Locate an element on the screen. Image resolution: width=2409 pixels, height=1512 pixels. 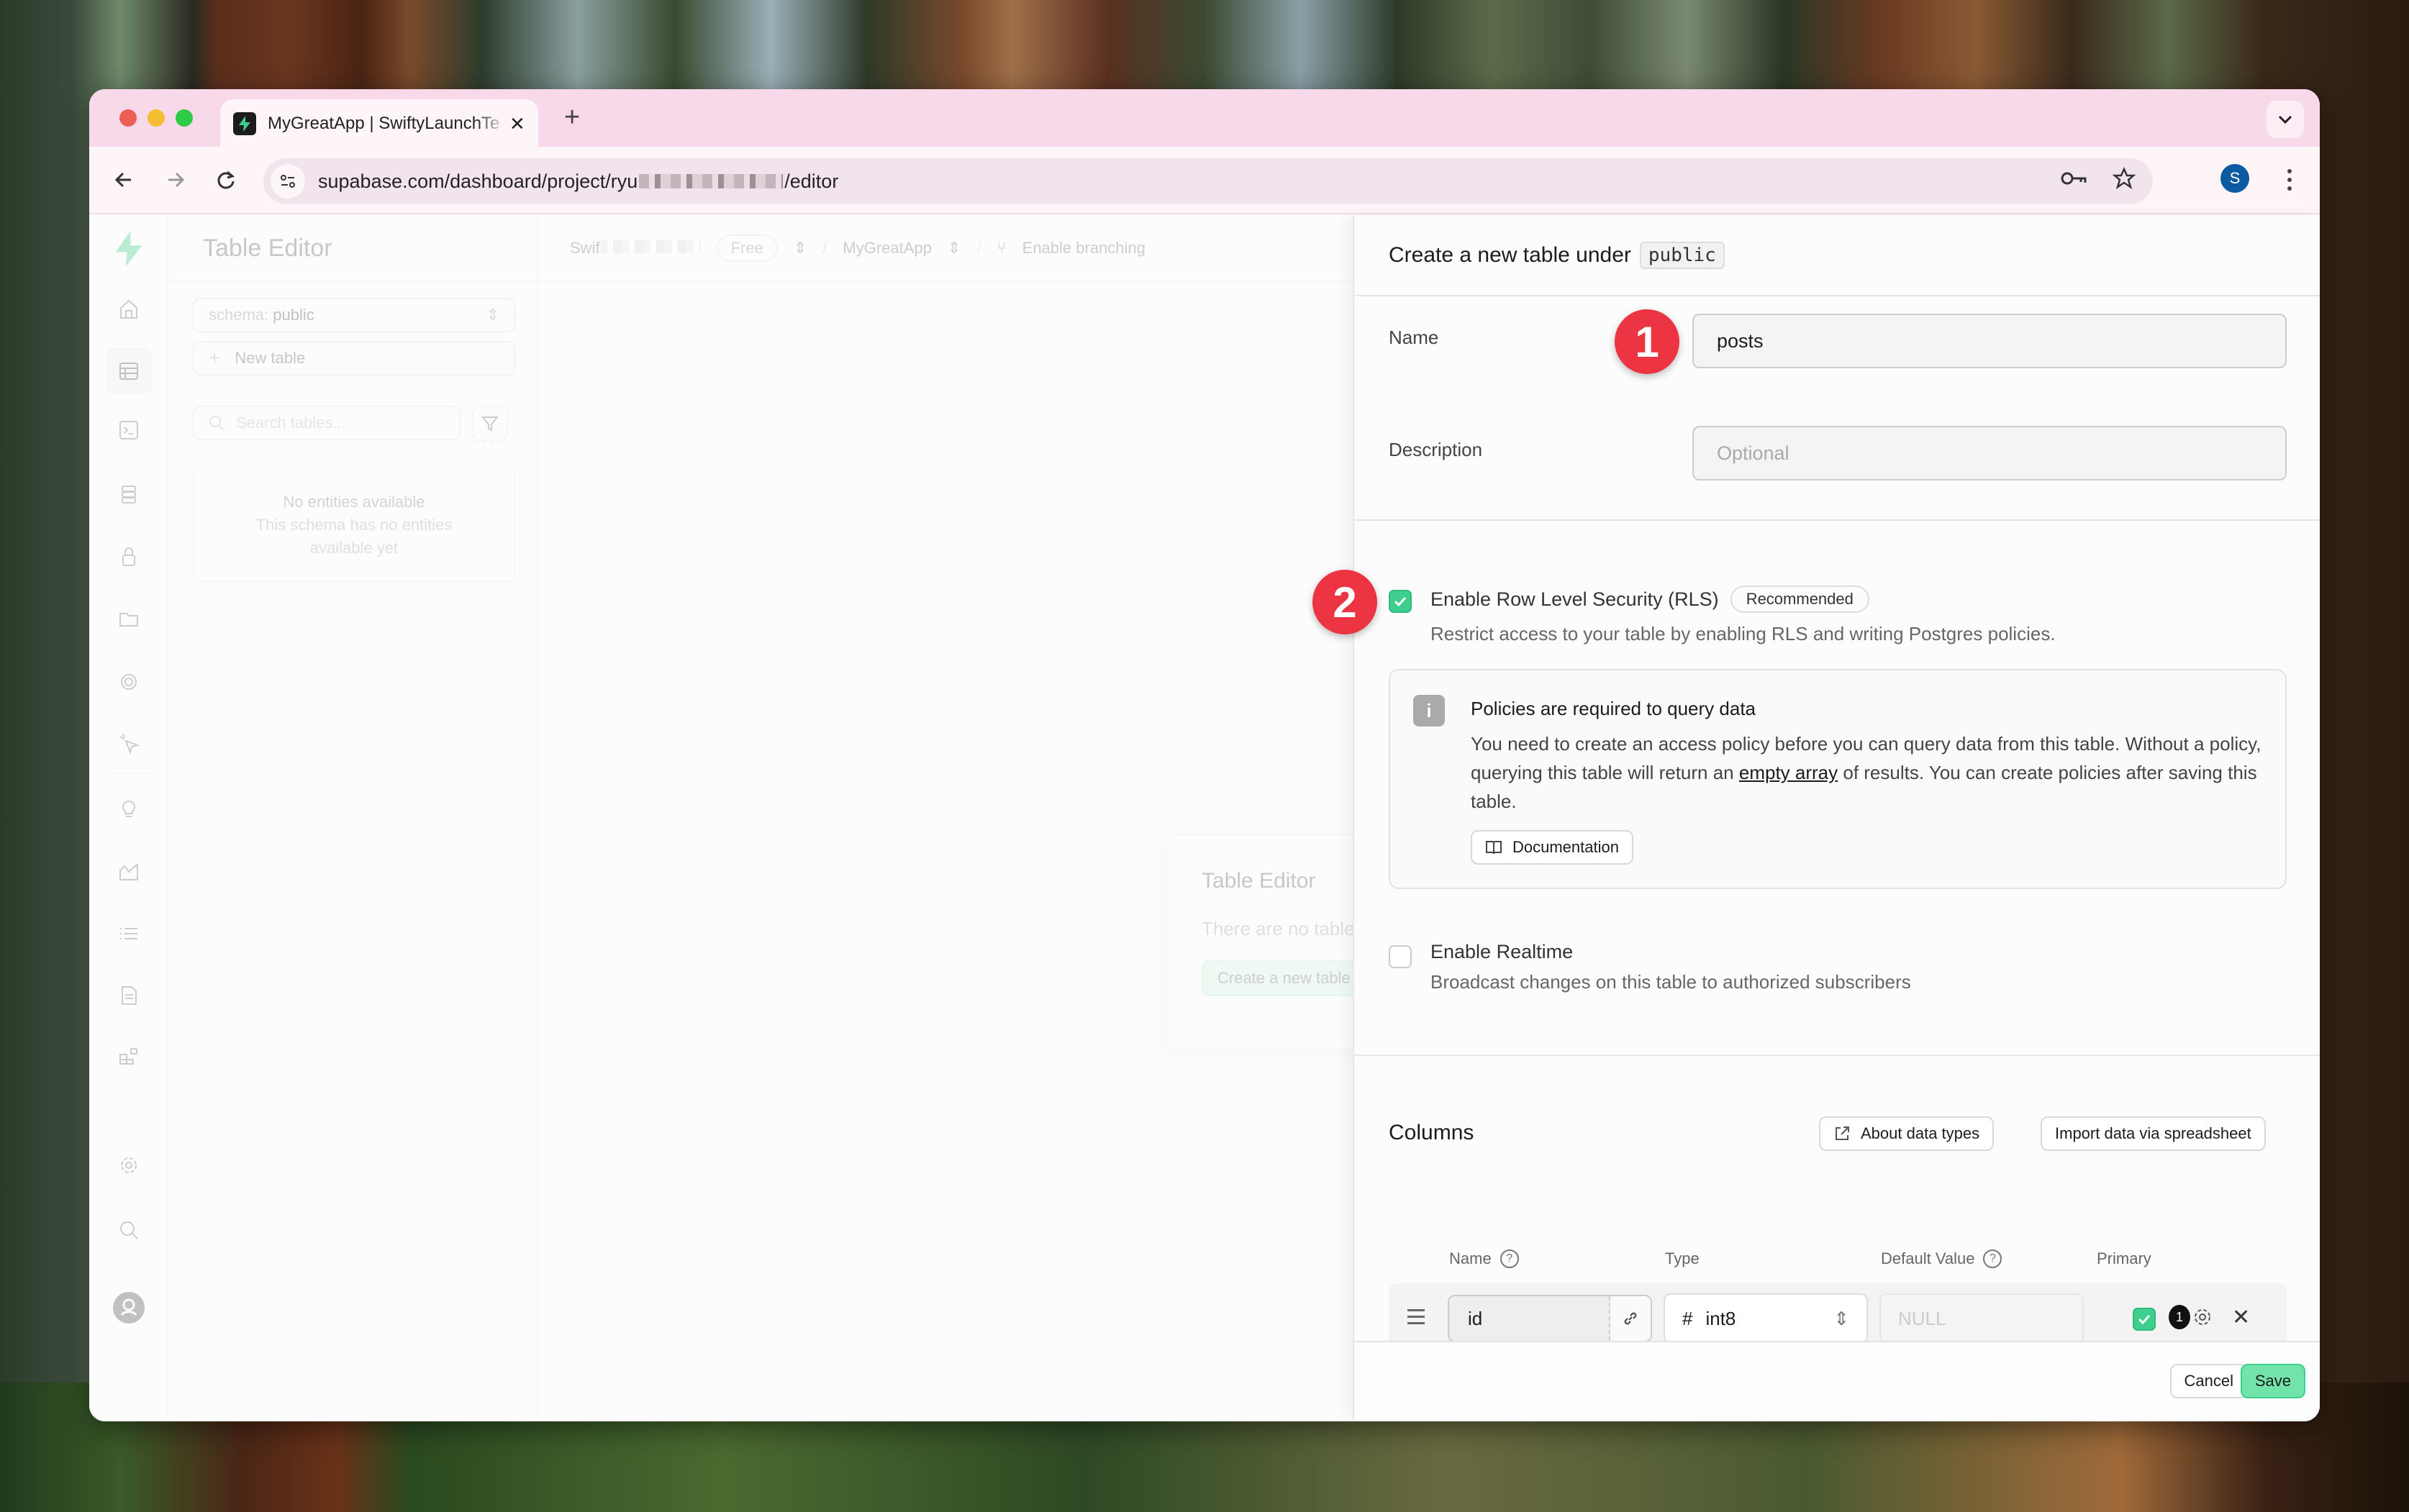
schema-selector: schema: public ⇕ is located at coordinates (354, 315).